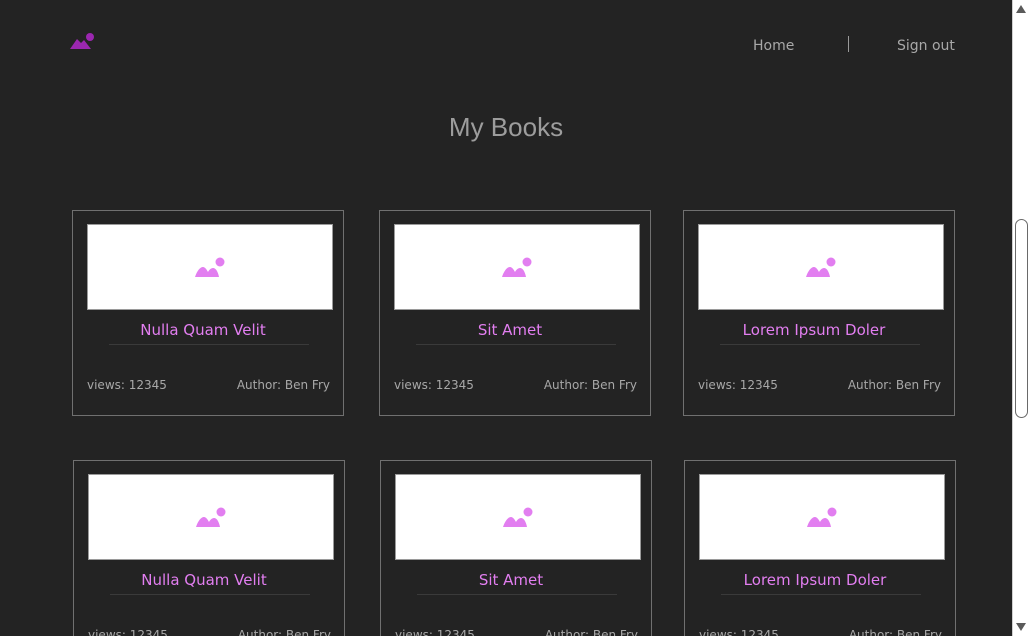 The width and height of the screenshot is (1029, 636). What do you see at coordinates (773, 46) in the screenshot?
I see `nav-home-link: Home` at bounding box center [773, 46].